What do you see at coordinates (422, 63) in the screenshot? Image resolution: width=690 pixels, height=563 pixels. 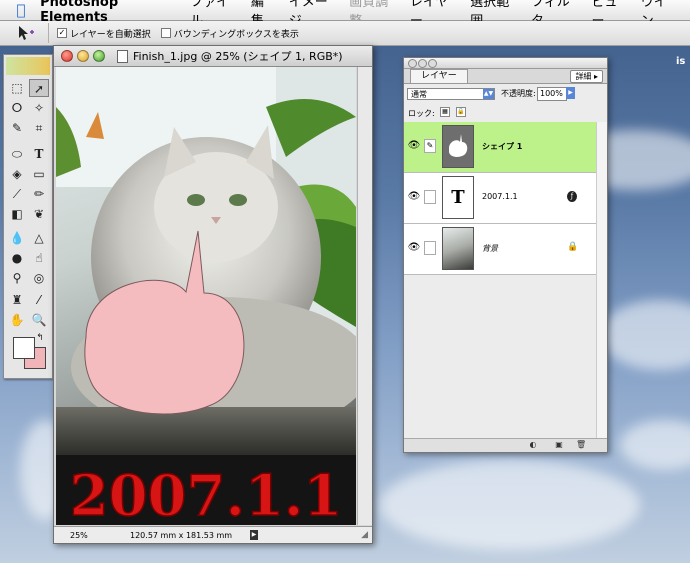 I see `palette-minimize-button` at bounding box center [422, 63].